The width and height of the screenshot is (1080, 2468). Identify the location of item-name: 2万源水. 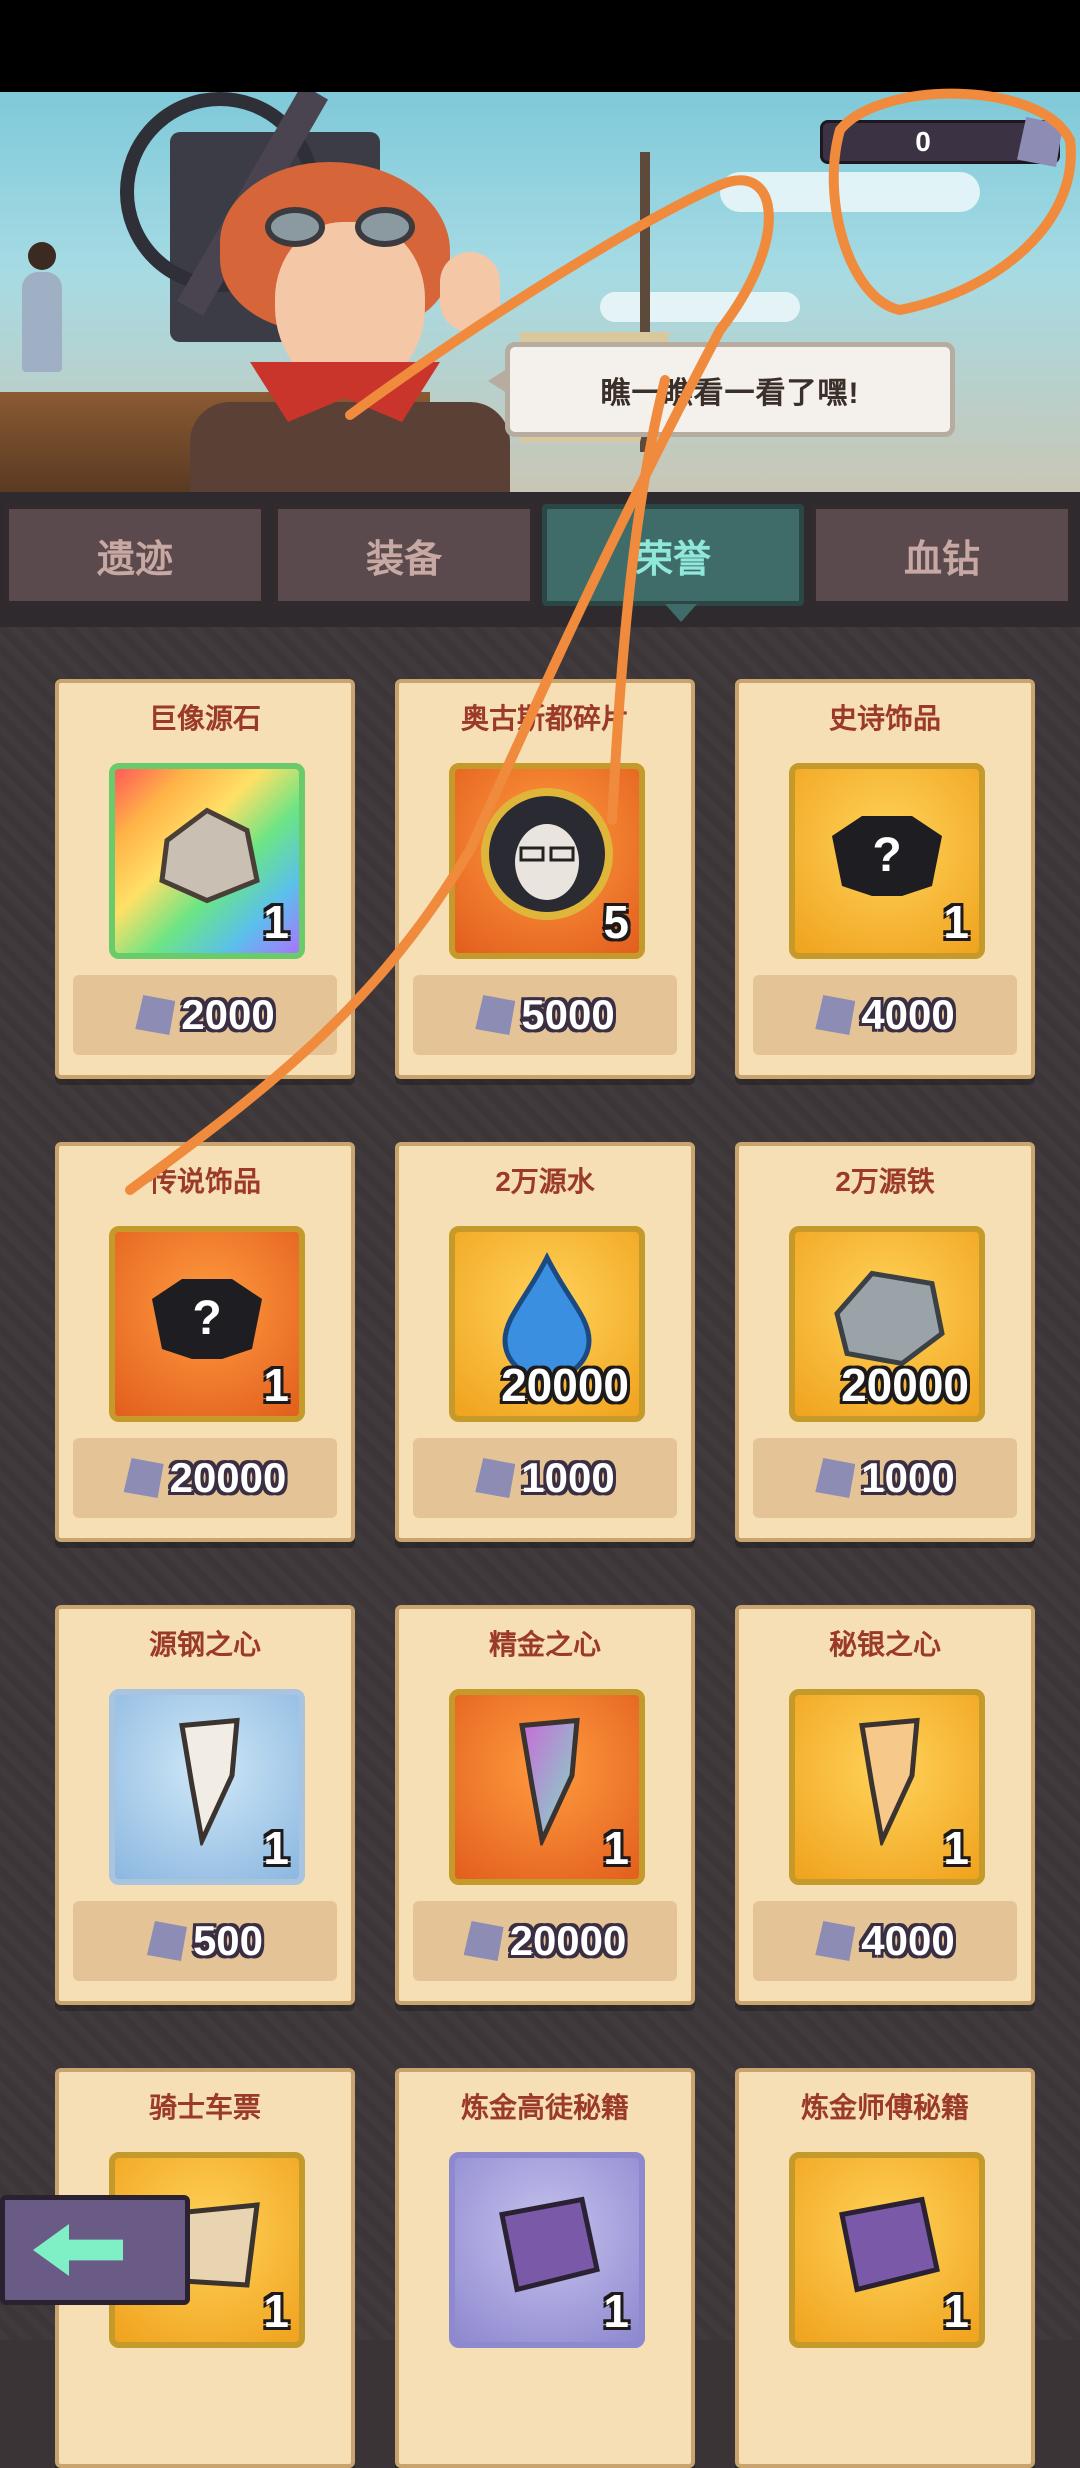
(545, 1181).